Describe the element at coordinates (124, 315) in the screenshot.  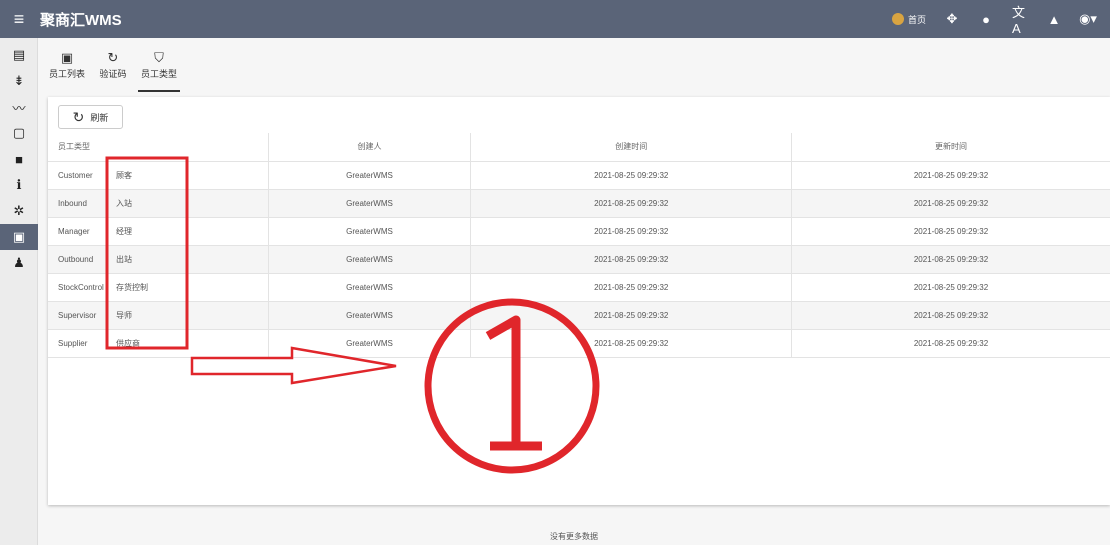
I see `staff-type-name: 导师` at that location.